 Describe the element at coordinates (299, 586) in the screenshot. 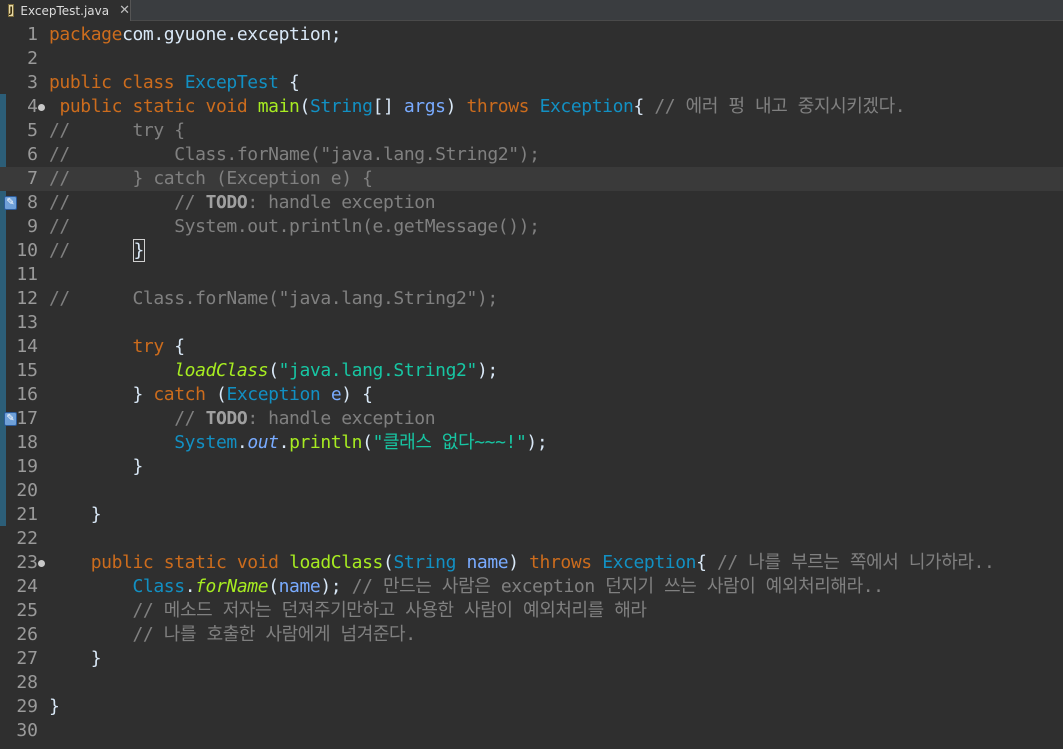

I see `code-token: name` at that location.